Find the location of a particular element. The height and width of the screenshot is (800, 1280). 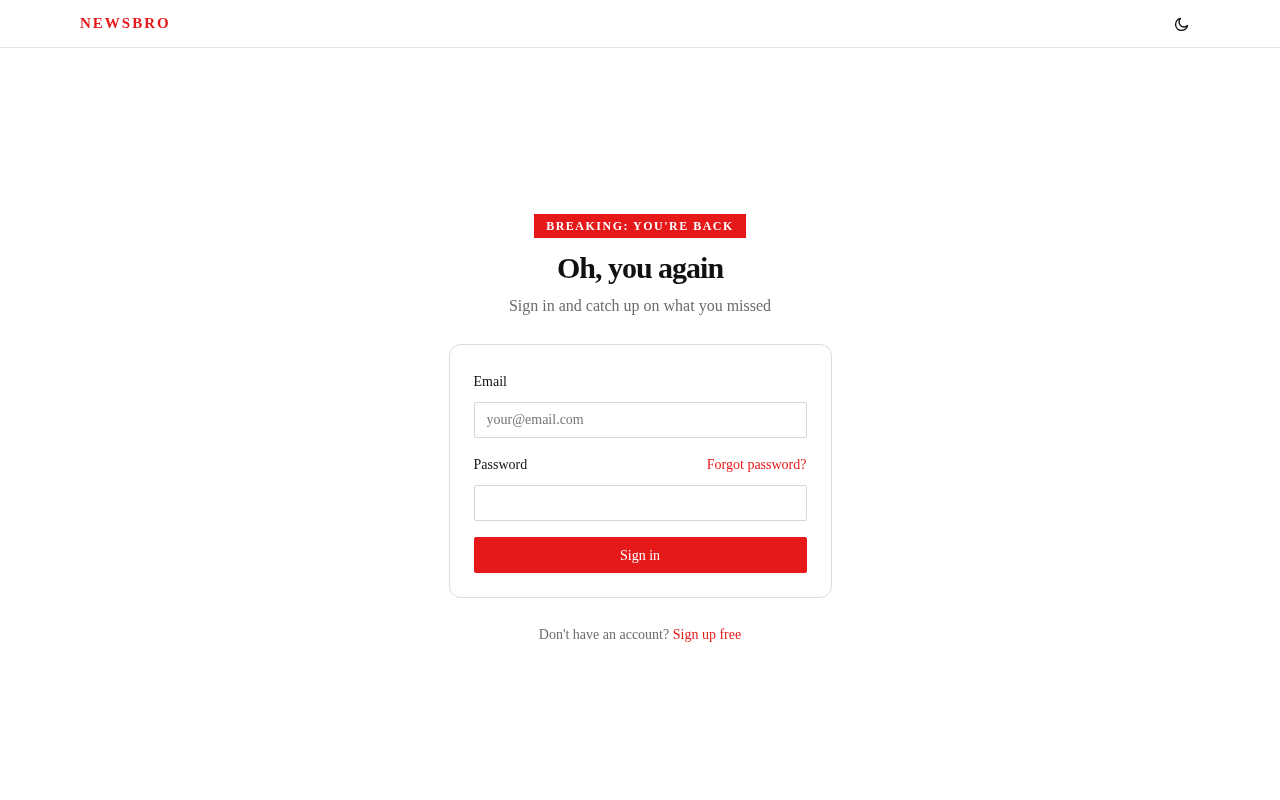

signup-prompt: Don't have an account? Sign up free is located at coordinates (640, 635).